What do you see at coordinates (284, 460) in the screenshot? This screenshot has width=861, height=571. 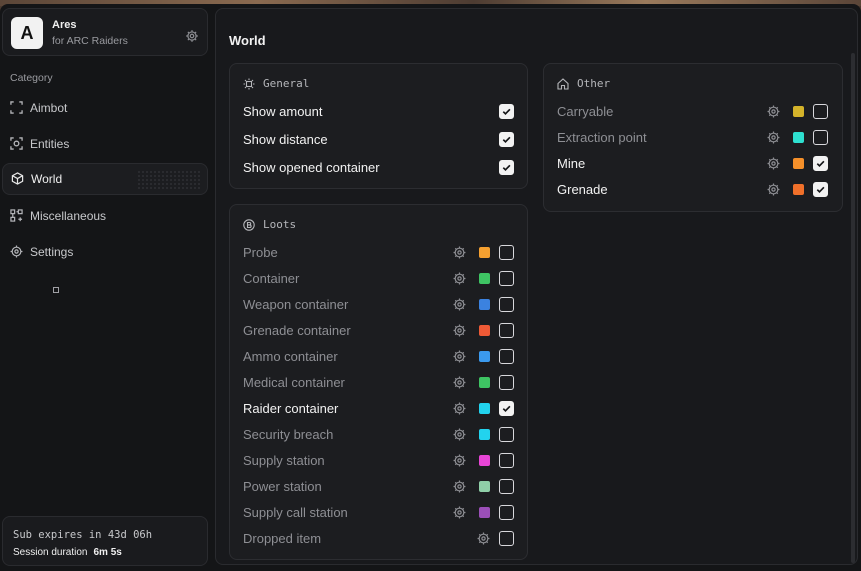 I see `option-label: Supply station` at bounding box center [284, 460].